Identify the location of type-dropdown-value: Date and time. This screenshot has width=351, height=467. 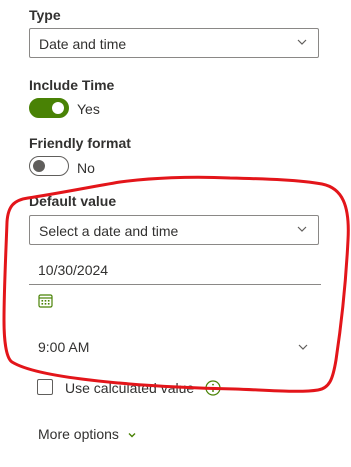
(83, 44).